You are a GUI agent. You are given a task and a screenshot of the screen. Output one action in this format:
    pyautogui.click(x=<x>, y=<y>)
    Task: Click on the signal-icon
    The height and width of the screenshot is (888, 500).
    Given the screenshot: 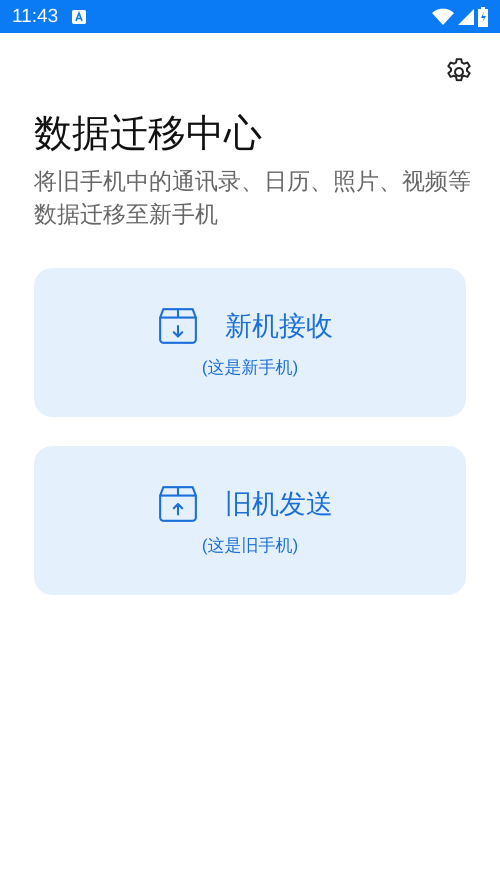 What is the action you would take?
    pyautogui.click(x=466, y=16)
    